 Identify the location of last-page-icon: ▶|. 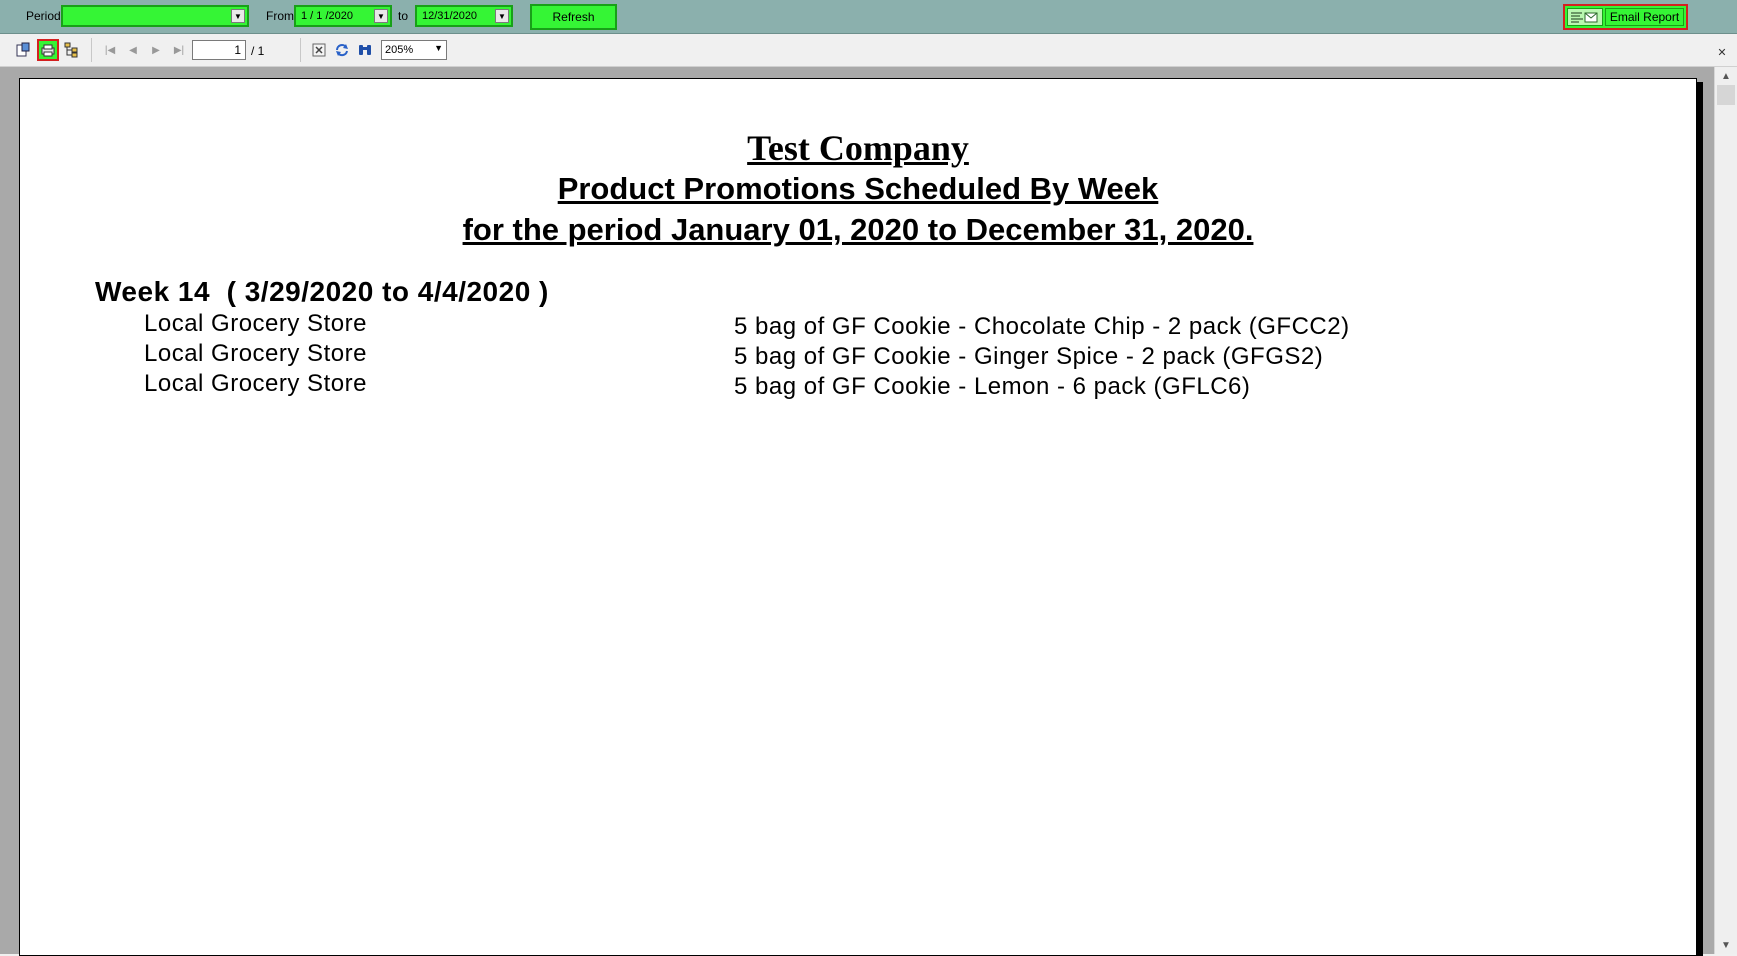
(179, 50).